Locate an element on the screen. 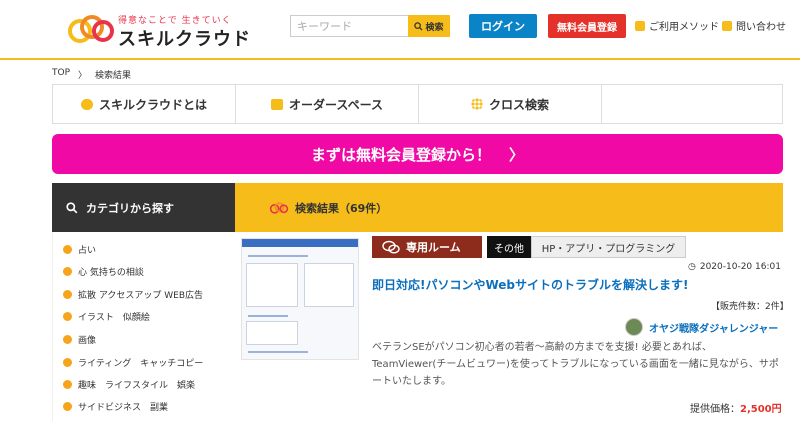 Image resolution: width=800 pixels, height=421 pixels. price-value: 2,500円 is located at coordinates (761, 409).